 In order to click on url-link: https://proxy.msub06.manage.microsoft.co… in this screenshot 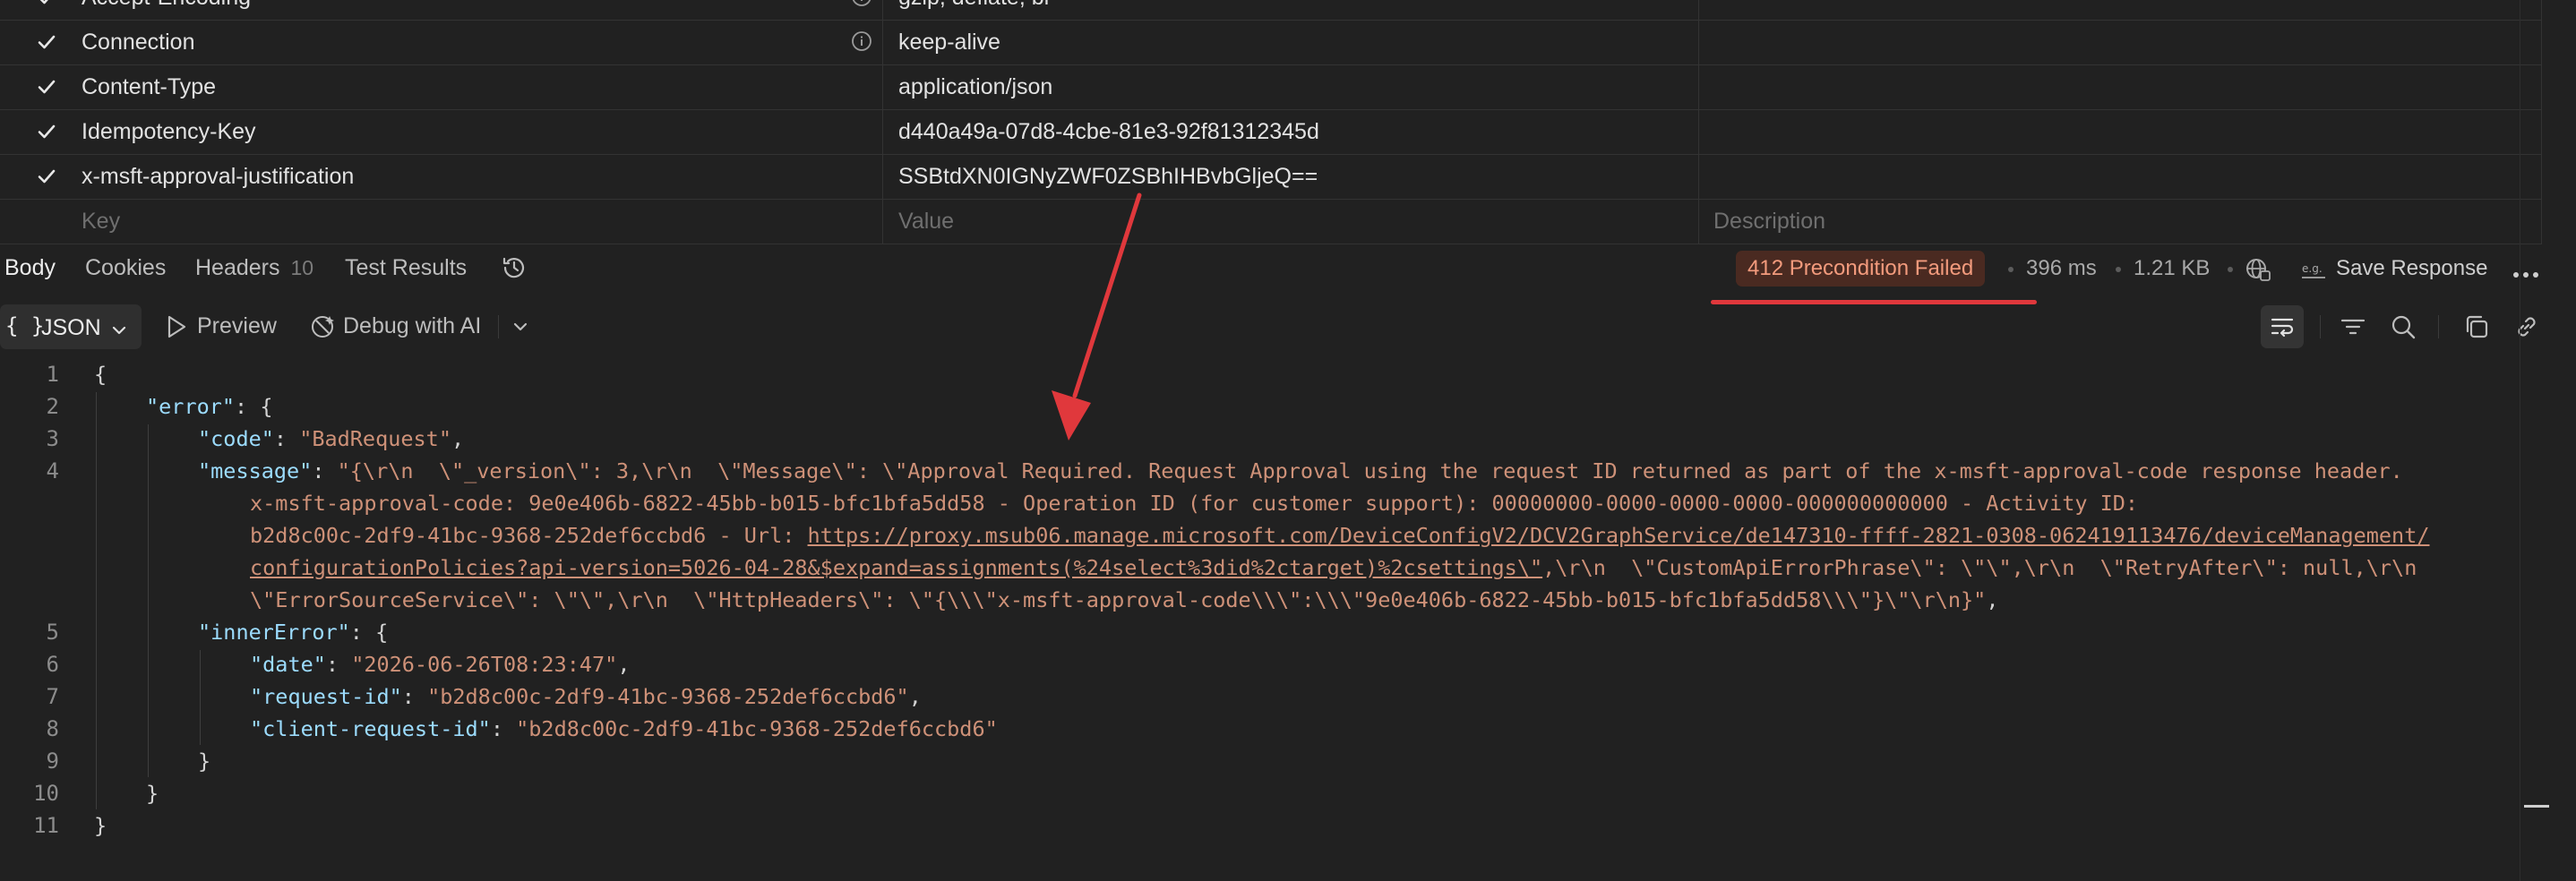, I will do `click(1619, 535)`.